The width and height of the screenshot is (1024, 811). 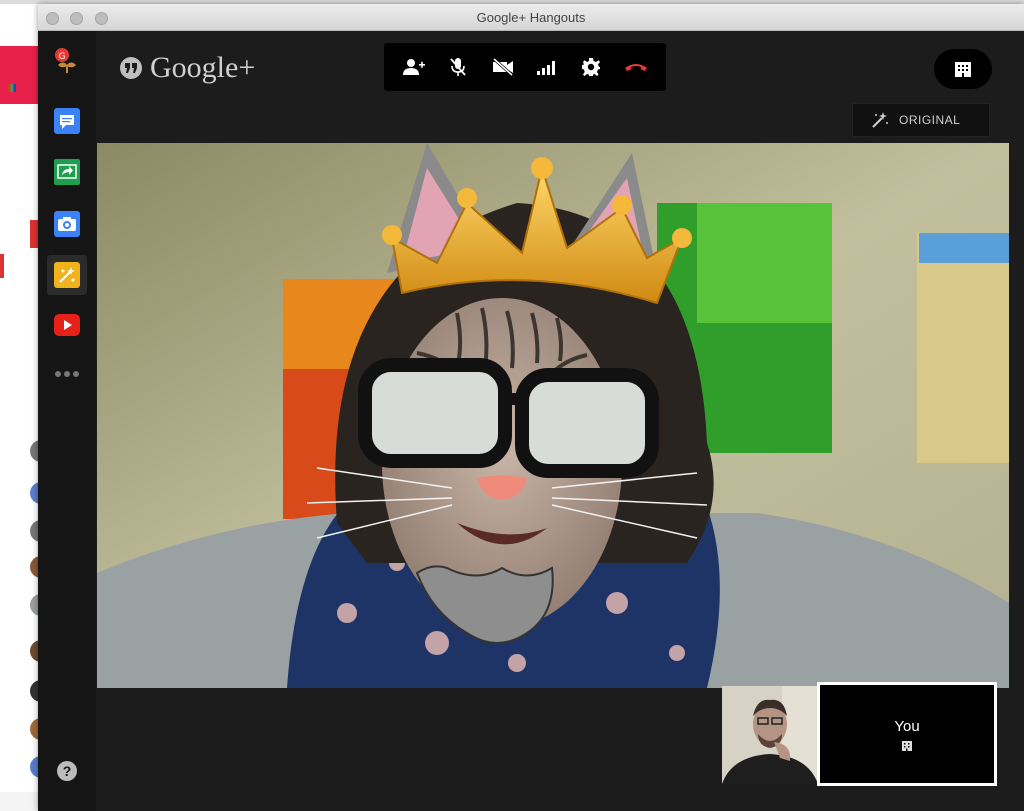 I want to click on chat-icon, so click(x=67, y=121).